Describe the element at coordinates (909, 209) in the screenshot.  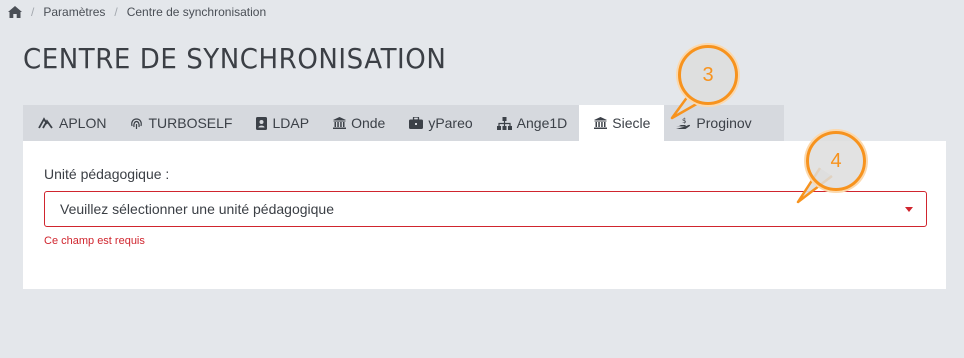
I see `caret-down-icon` at that location.